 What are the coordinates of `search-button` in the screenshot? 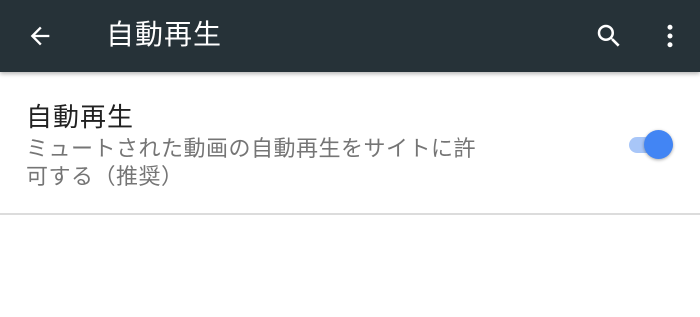 It's located at (609, 36).